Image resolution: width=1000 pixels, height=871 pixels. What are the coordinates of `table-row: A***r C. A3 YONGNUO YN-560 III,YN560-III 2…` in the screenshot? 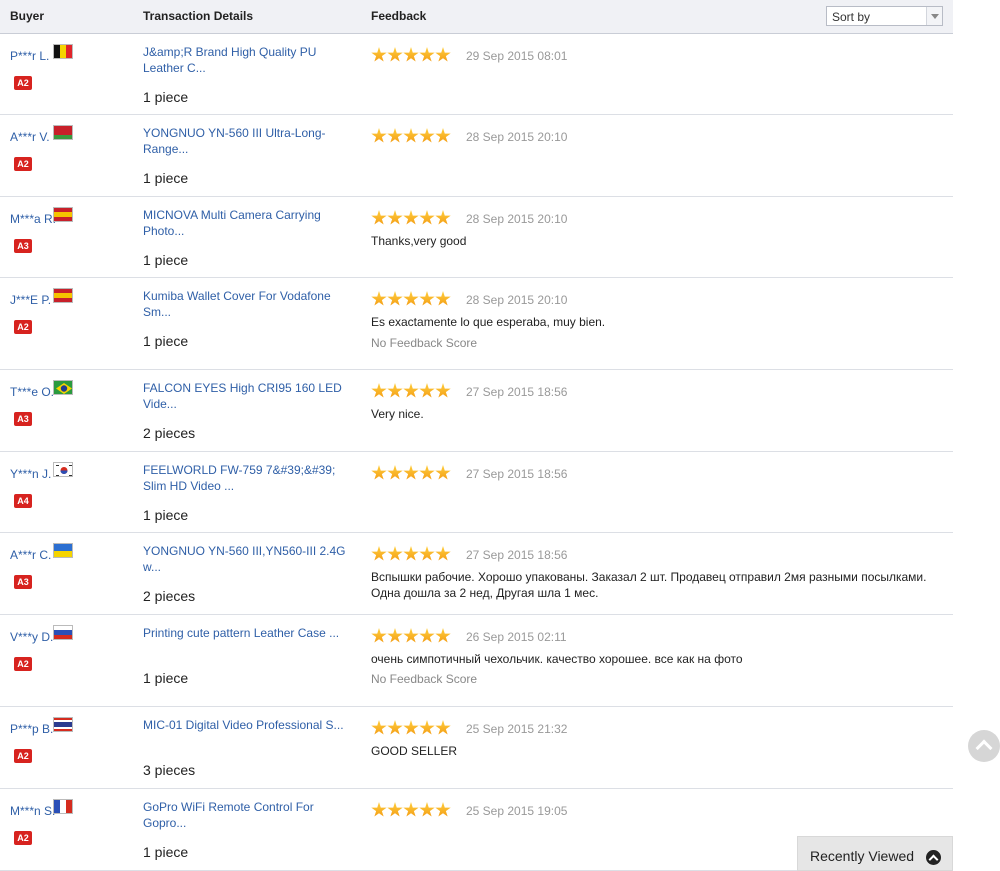 It's located at (476, 574).